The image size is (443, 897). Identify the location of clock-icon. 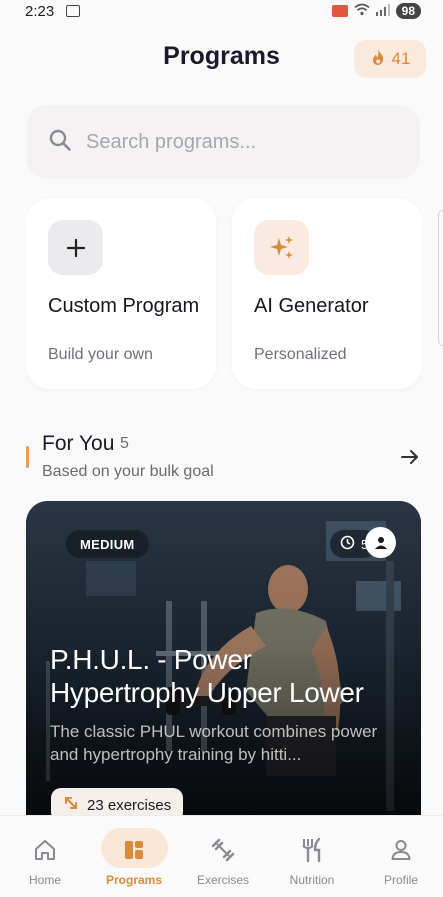
(347, 544).